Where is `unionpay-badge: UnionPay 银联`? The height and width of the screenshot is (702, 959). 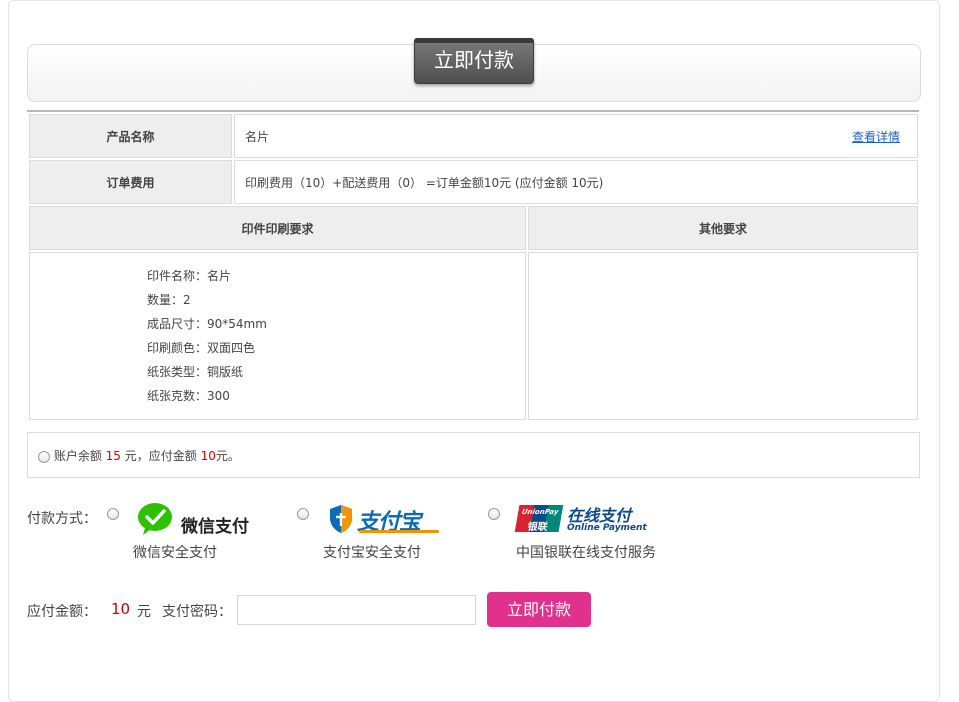
unionpay-badge: UnionPay 银联 is located at coordinates (539, 518).